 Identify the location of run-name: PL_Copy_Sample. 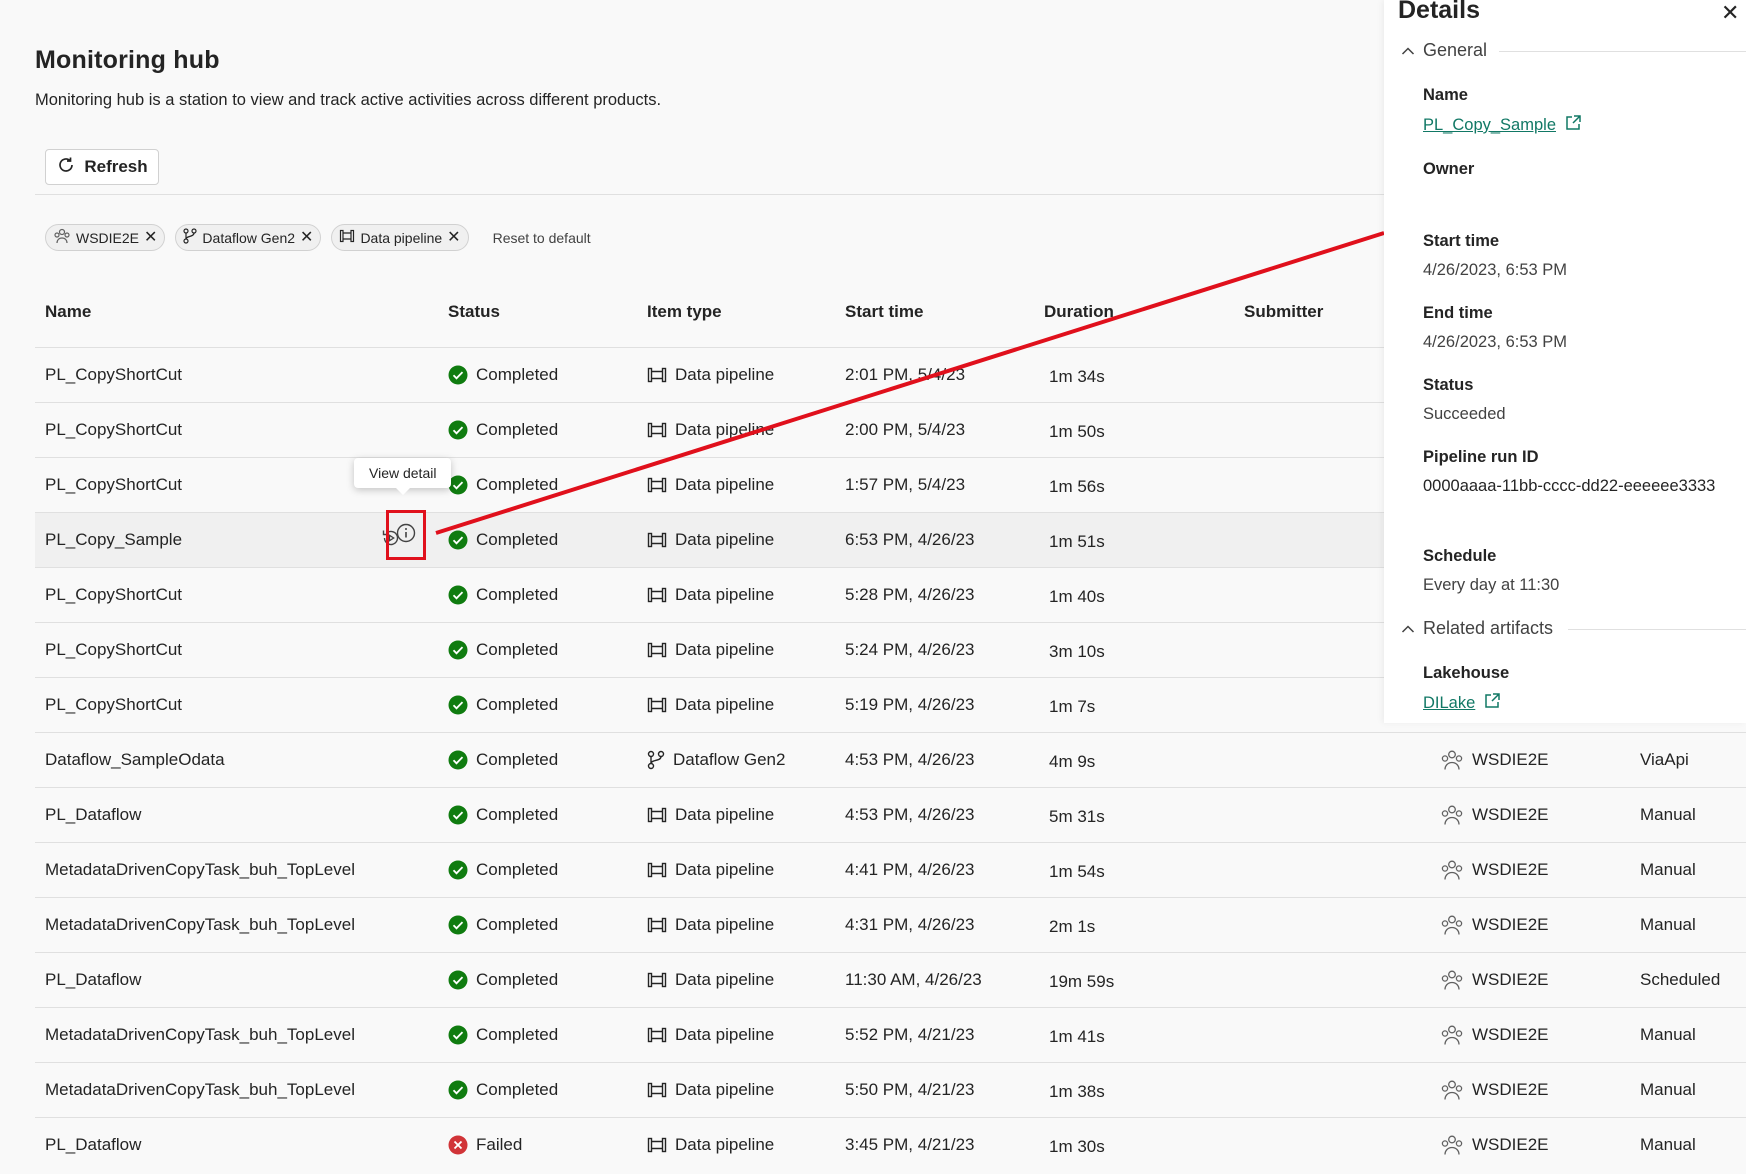
(113, 540).